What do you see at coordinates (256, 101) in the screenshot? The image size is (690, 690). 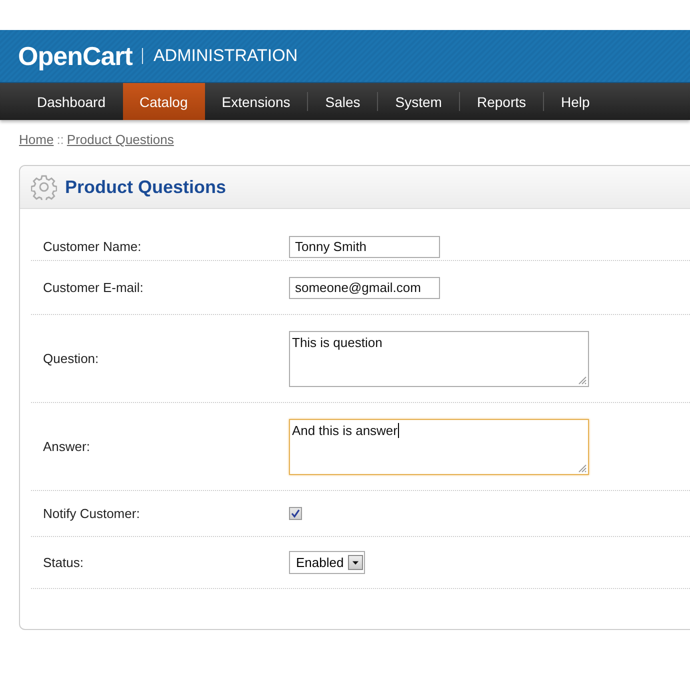 I see `nav-tab: Extensions` at bounding box center [256, 101].